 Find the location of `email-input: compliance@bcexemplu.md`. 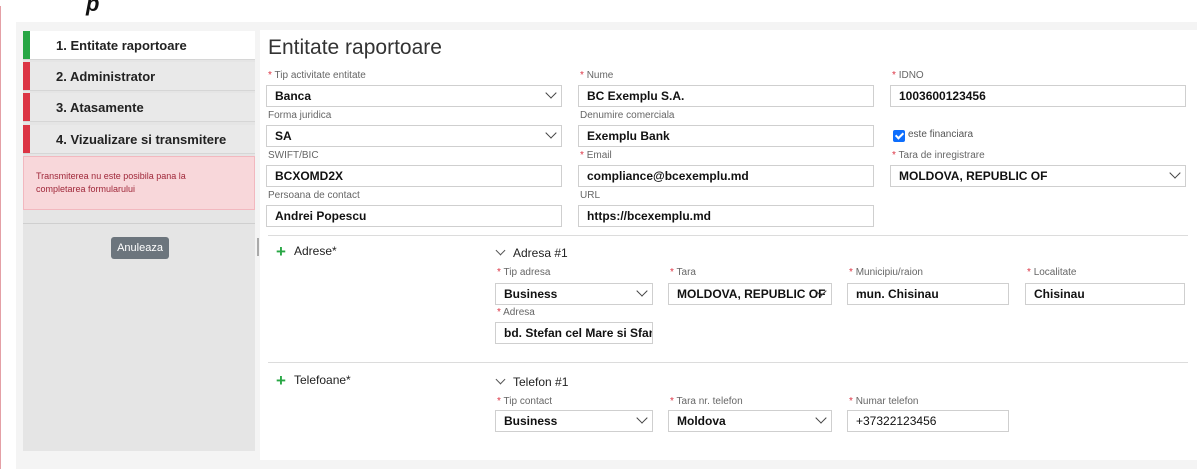

email-input: compliance@bcexemplu.md is located at coordinates (726, 176).